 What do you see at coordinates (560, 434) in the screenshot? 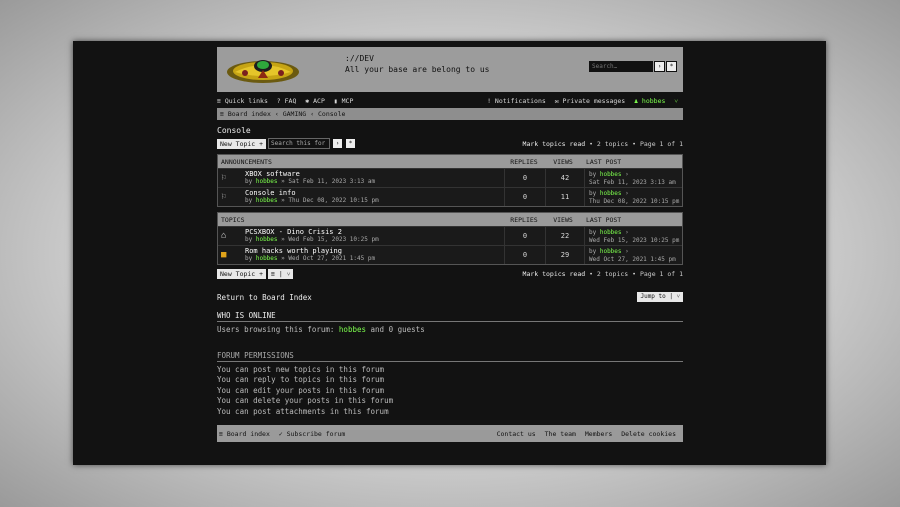
I see `team-link: The team` at bounding box center [560, 434].